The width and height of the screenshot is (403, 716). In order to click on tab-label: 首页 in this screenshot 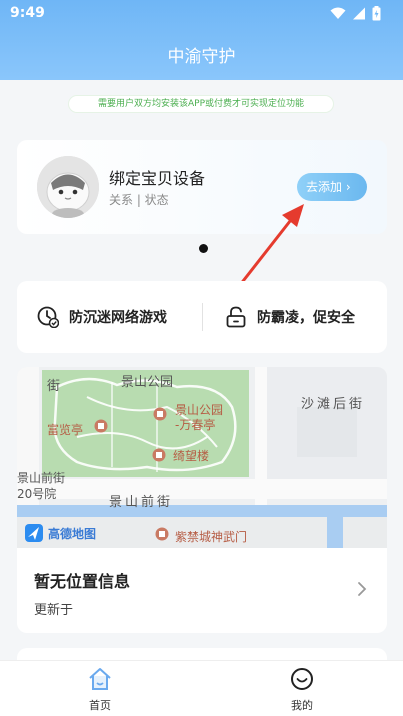, I will do `click(100, 705)`.